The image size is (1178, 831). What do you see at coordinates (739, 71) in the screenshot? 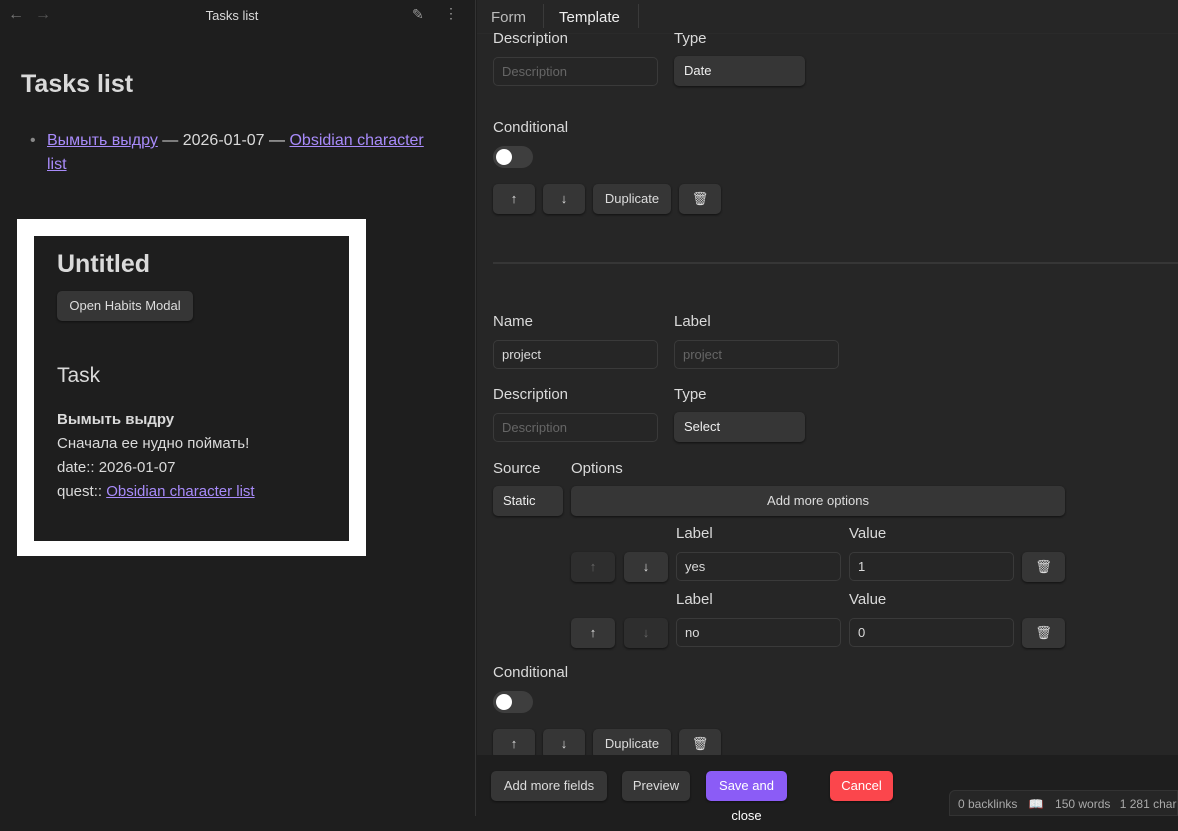
I see `type-select: Date` at bounding box center [739, 71].